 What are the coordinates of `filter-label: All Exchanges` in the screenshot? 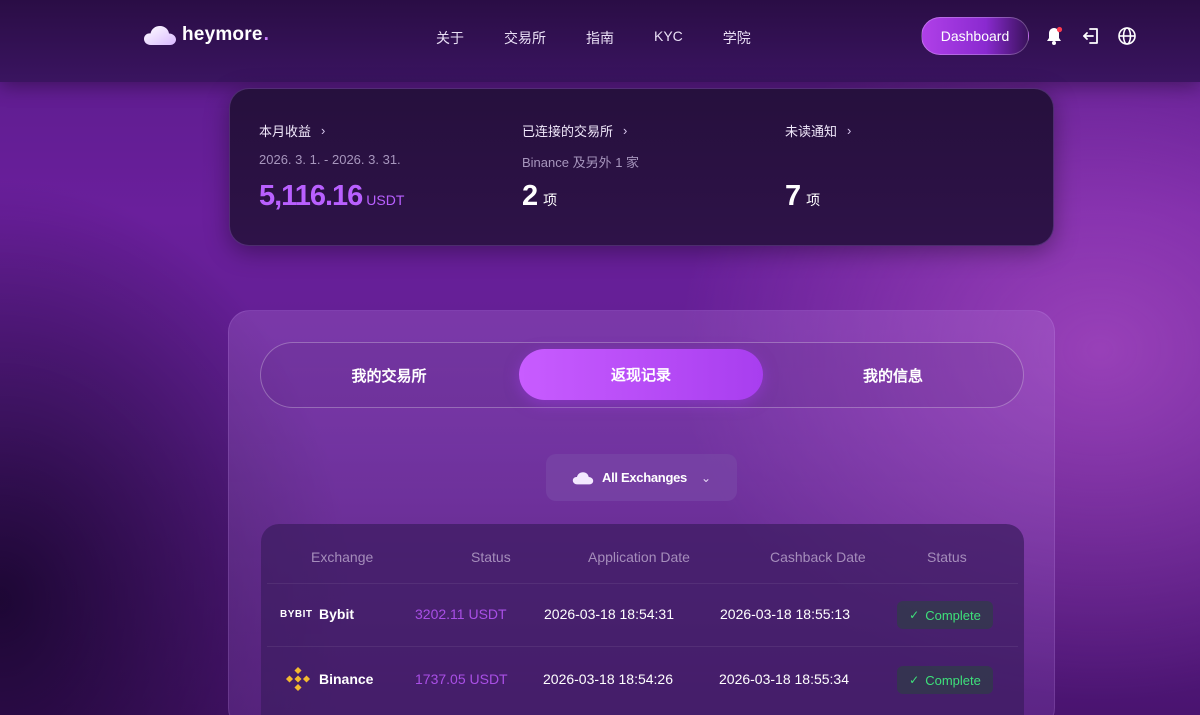 It's located at (644, 477).